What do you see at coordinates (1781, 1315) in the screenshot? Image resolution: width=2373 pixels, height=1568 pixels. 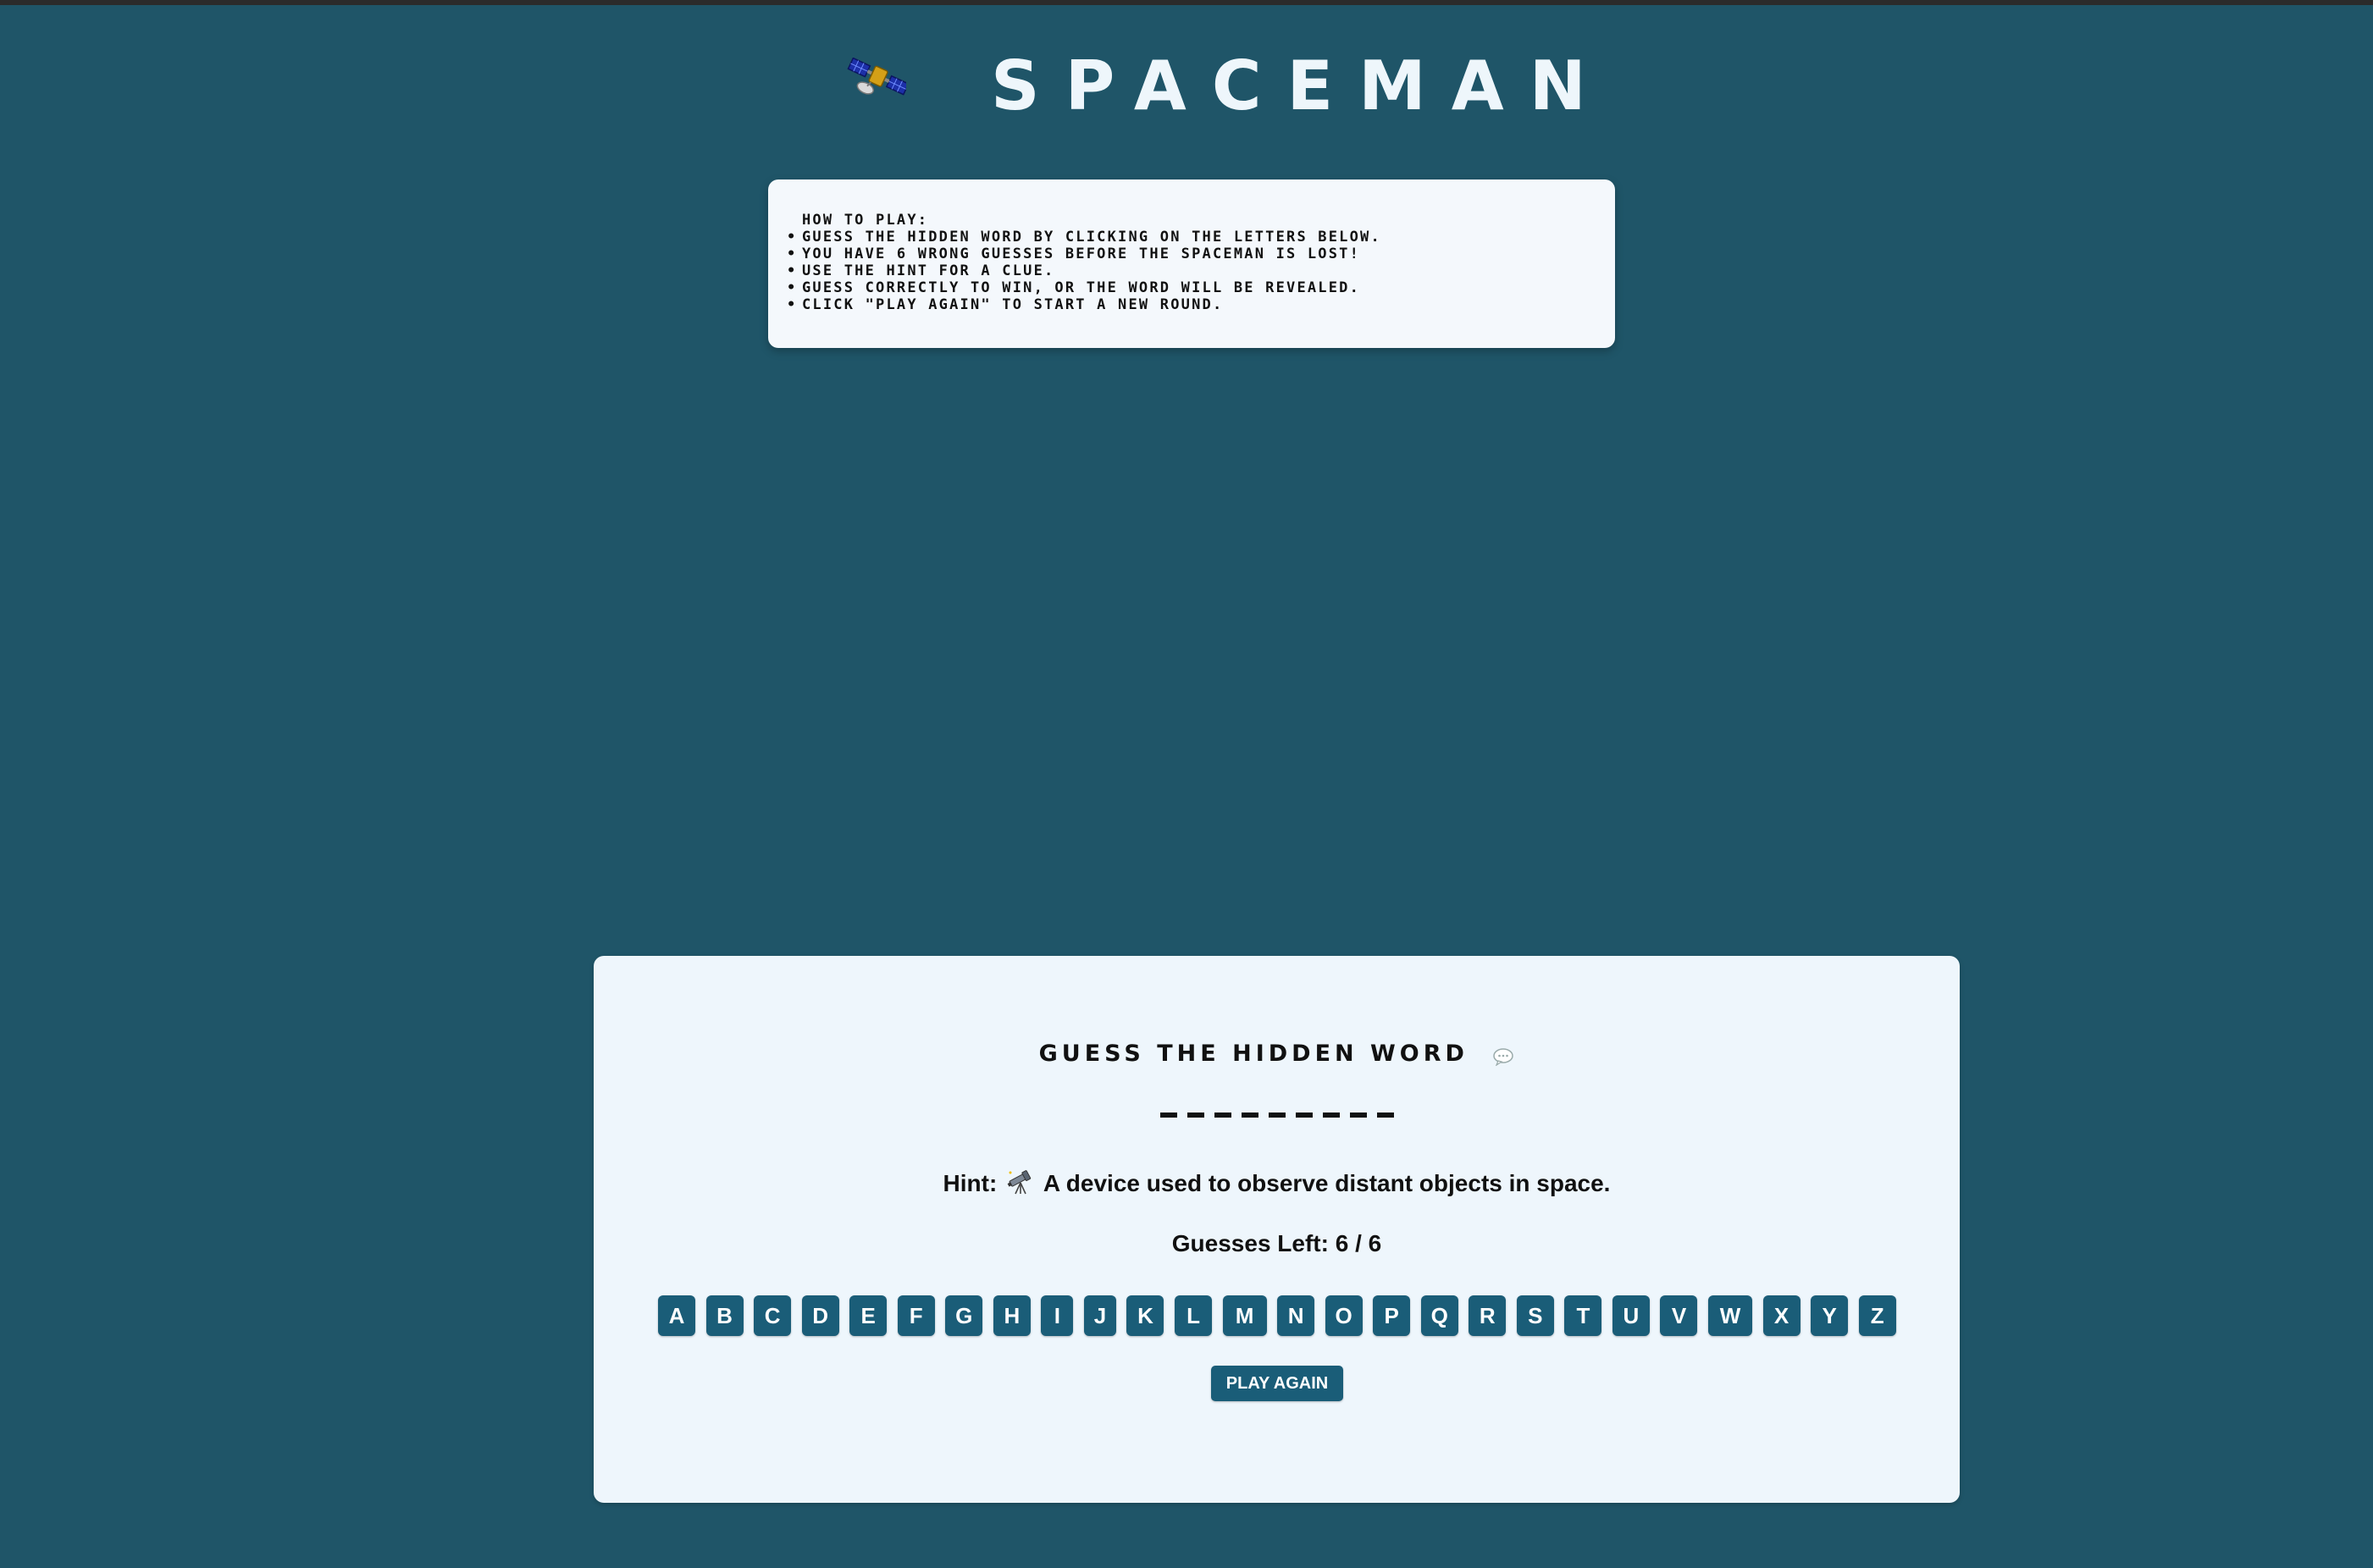 I see `letter-button-x: X` at bounding box center [1781, 1315].